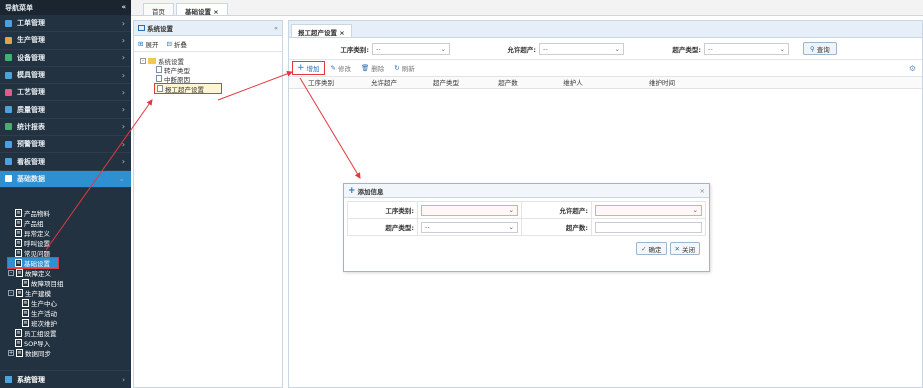 The image size is (923, 388). Describe the element at coordinates (69, 213) in the screenshot. I see `sidebar-tree-node: ≡ 产品物料` at that location.